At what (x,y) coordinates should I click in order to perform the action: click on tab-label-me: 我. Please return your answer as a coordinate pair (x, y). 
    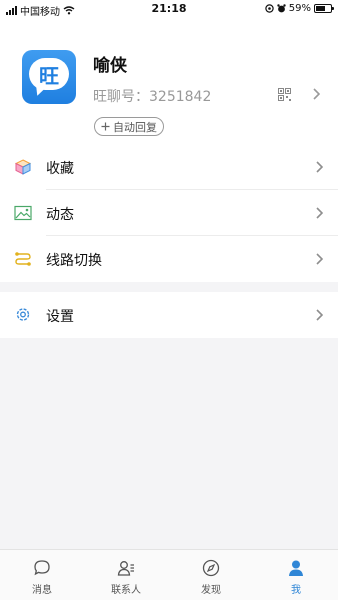
    Looking at the image, I should click on (296, 590).